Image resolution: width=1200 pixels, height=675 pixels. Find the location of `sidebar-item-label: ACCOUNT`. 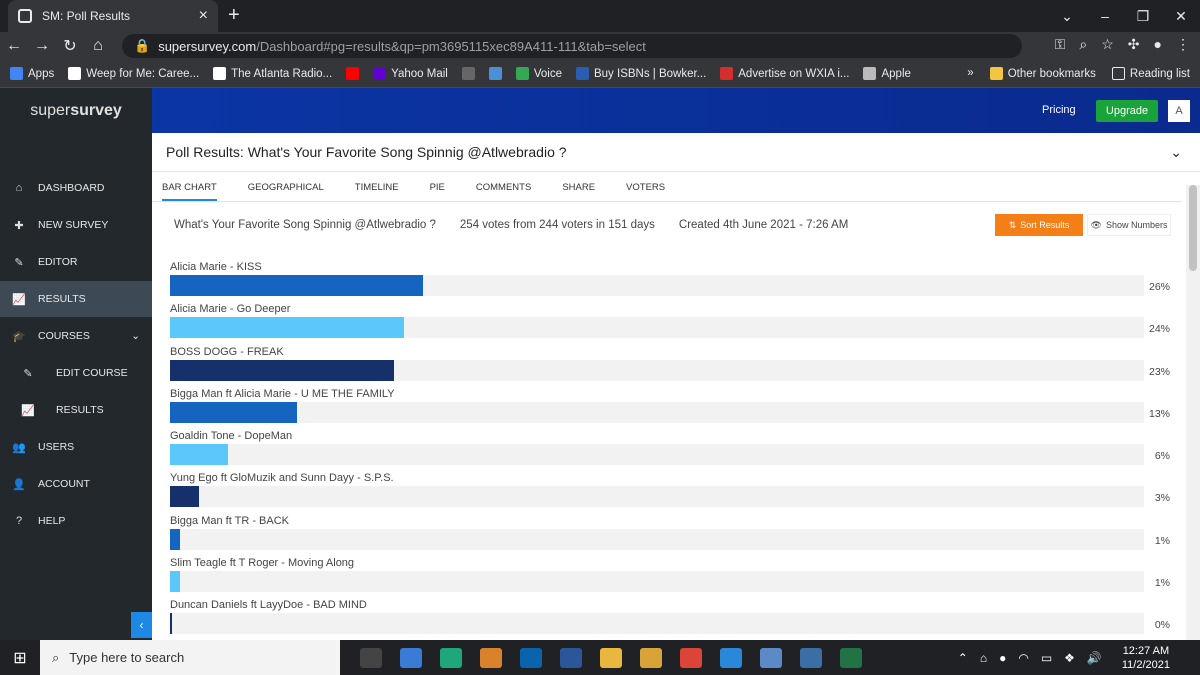

sidebar-item-label: ACCOUNT is located at coordinates (64, 484).